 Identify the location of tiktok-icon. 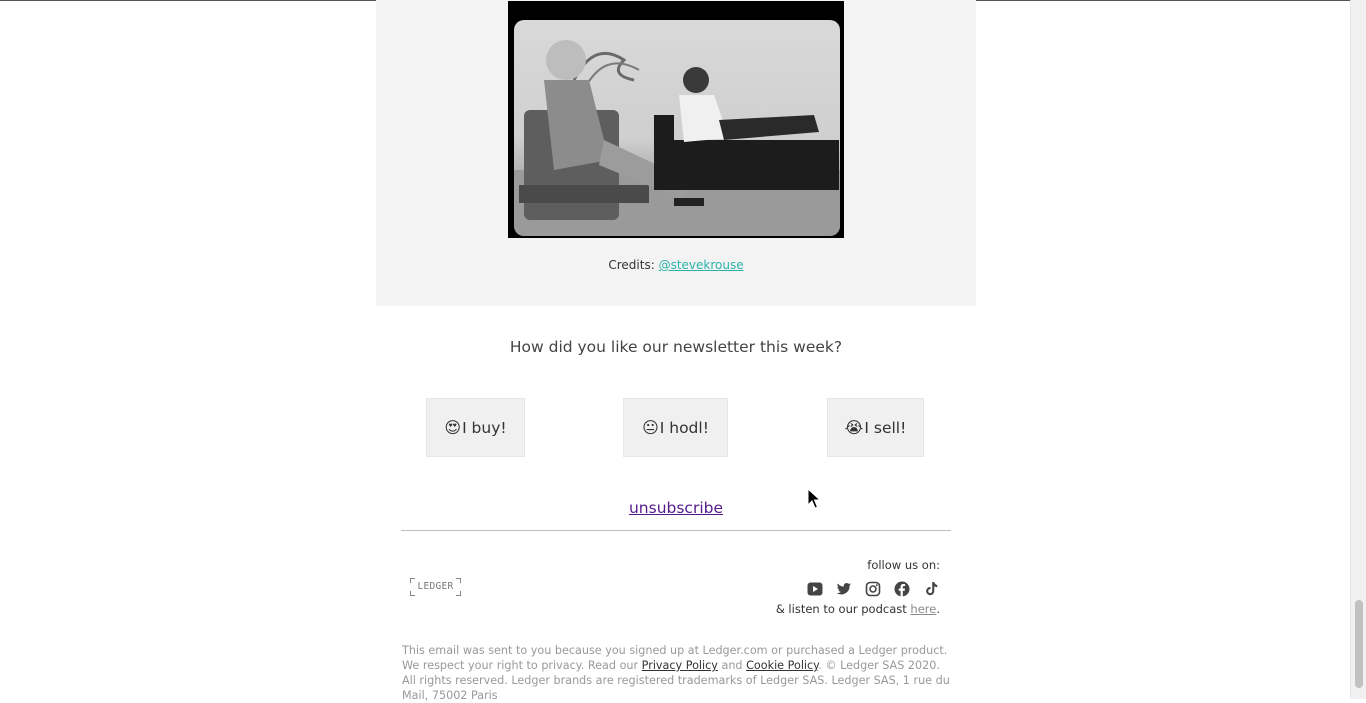
(931, 589).